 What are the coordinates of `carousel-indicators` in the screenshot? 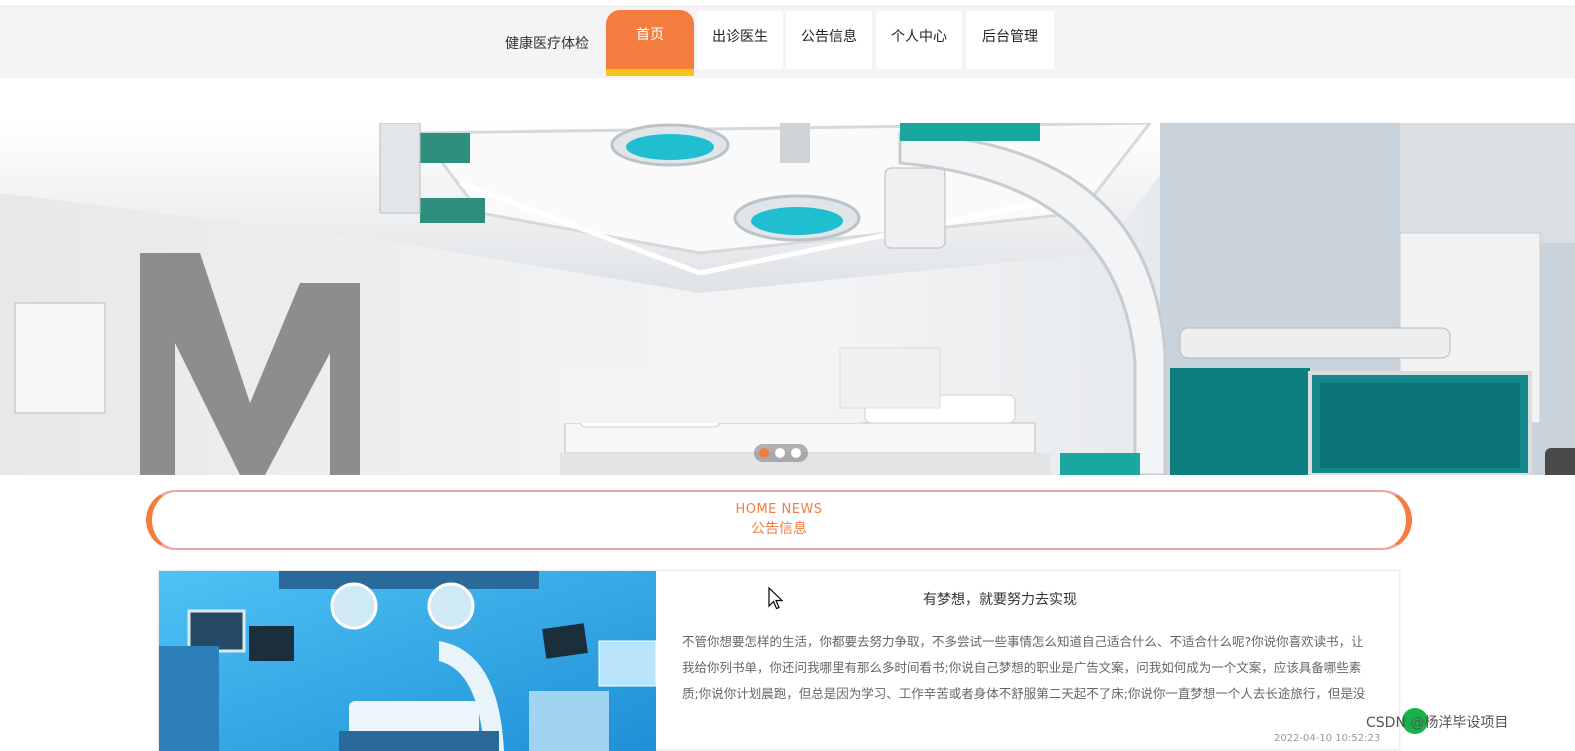 It's located at (781, 453).